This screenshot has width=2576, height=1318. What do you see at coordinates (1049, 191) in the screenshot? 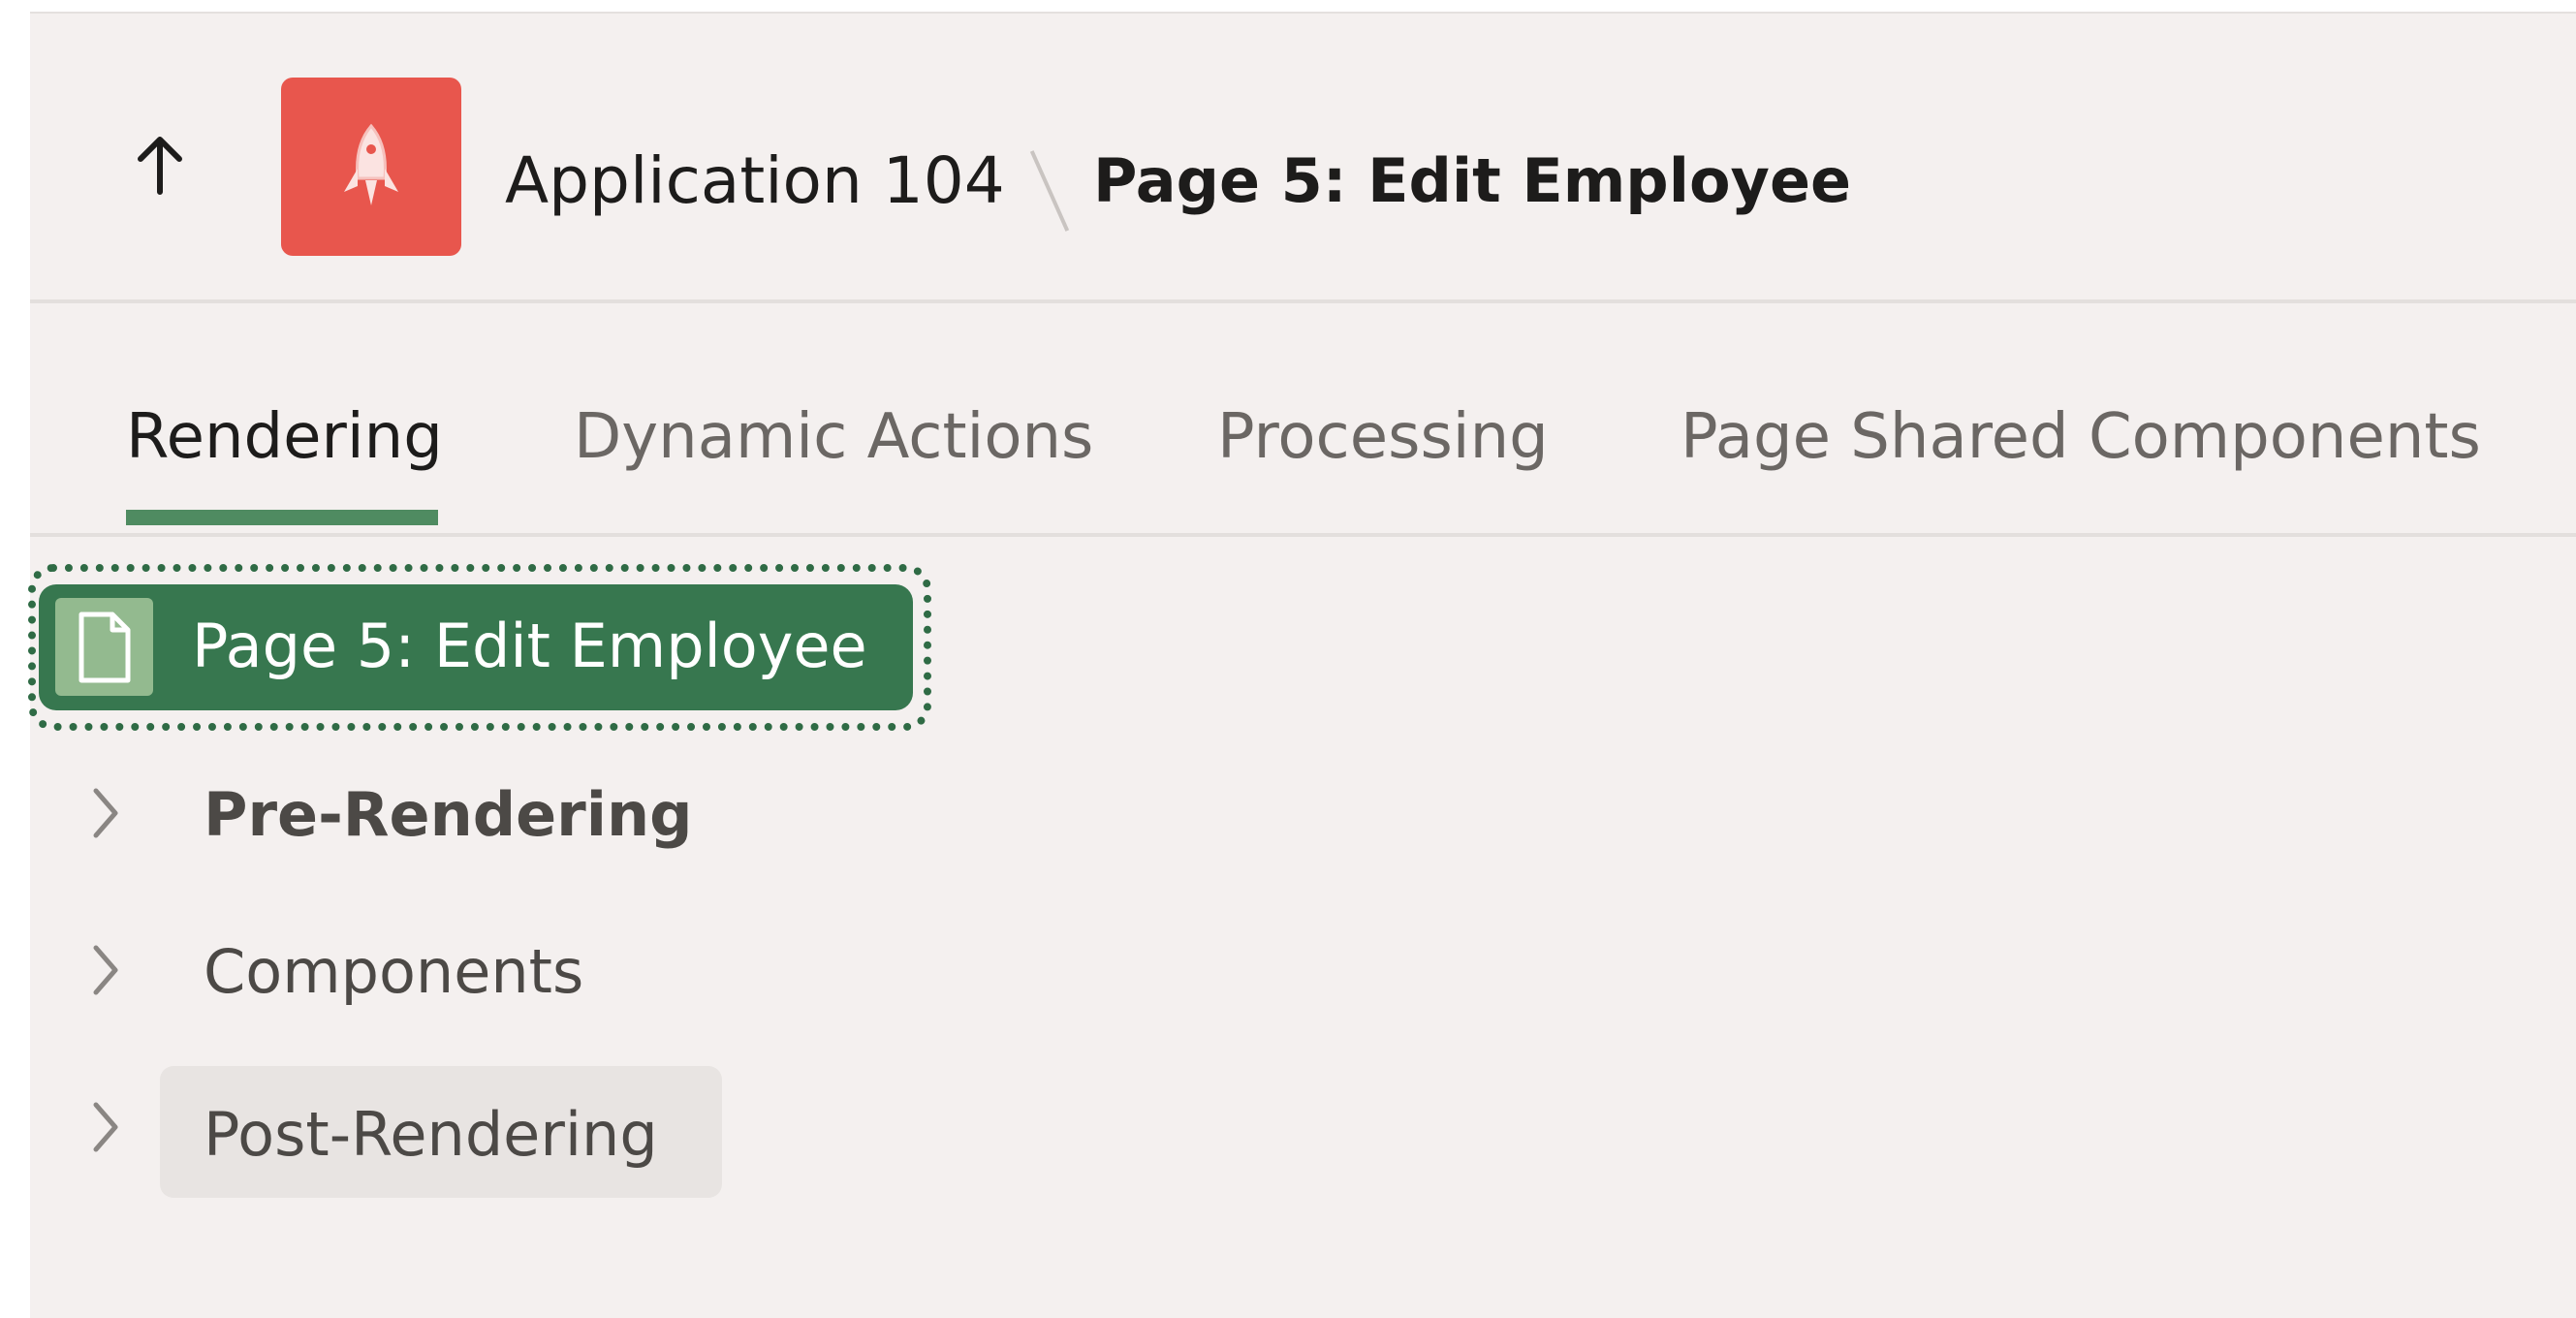
I see `breadcrumb-separator` at bounding box center [1049, 191].